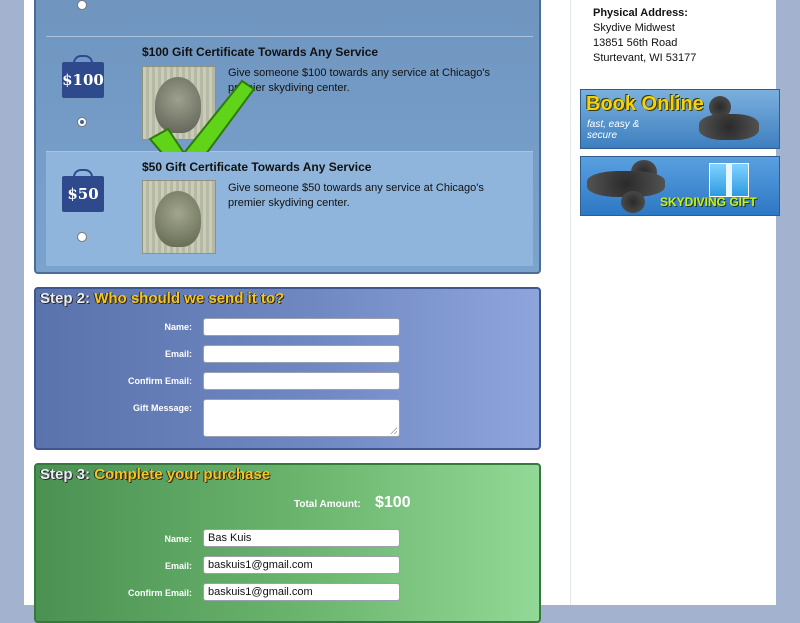 This screenshot has height=623, width=800. What do you see at coordinates (301, 418) in the screenshot?
I see `gift-message-textarea` at bounding box center [301, 418].